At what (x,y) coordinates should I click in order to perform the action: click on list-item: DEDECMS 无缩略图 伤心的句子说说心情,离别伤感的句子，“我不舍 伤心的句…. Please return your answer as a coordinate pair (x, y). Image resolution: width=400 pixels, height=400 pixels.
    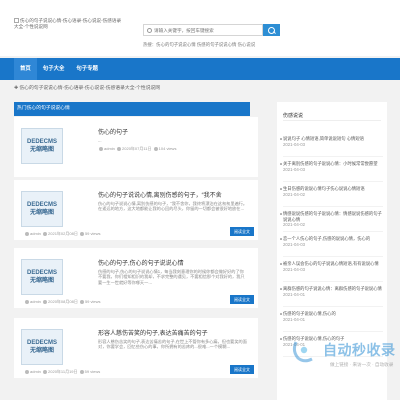
    Looking at the image, I should click on (136, 210).